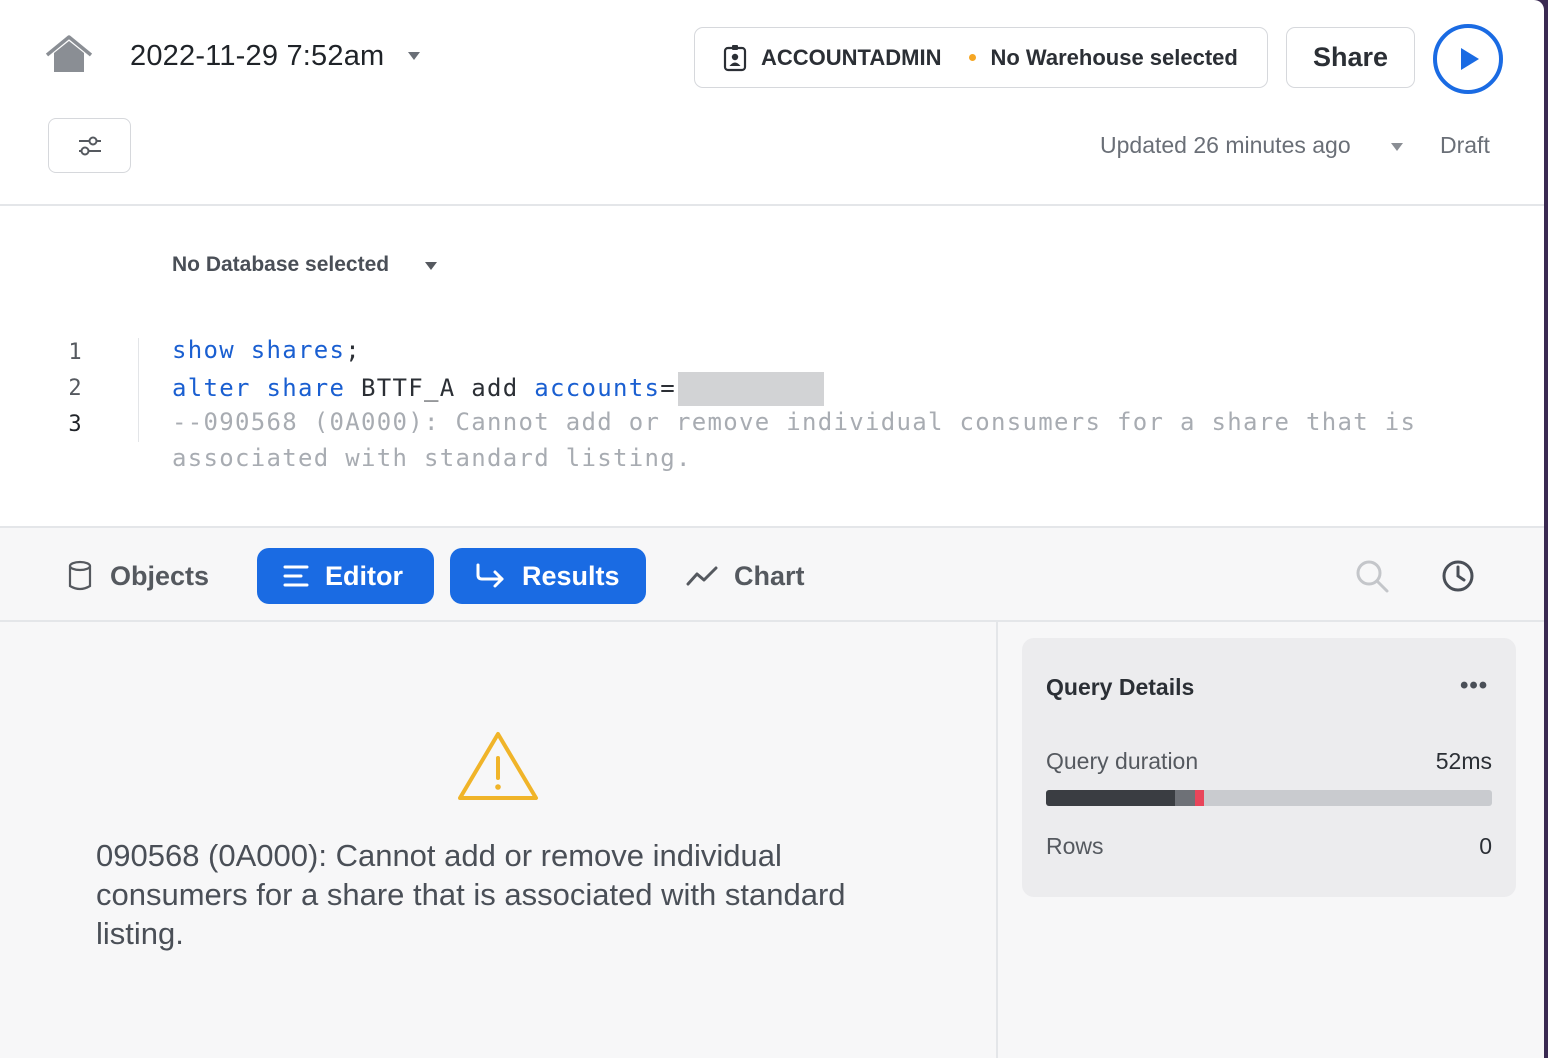 The height and width of the screenshot is (1058, 1548). What do you see at coordinates (211, 388) in the screenshot?
I see `sql-keyword: alter` at bounding box center [211, 388].